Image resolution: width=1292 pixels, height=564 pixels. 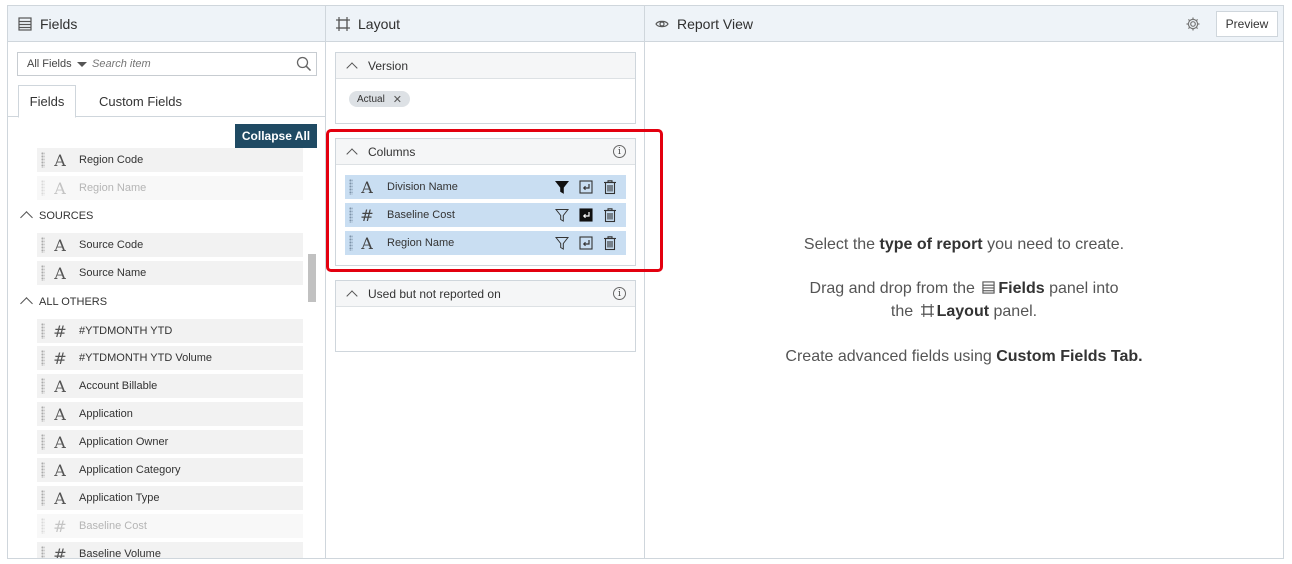 I want to click on list-item: A Source Name, so click(x=170, y=273).